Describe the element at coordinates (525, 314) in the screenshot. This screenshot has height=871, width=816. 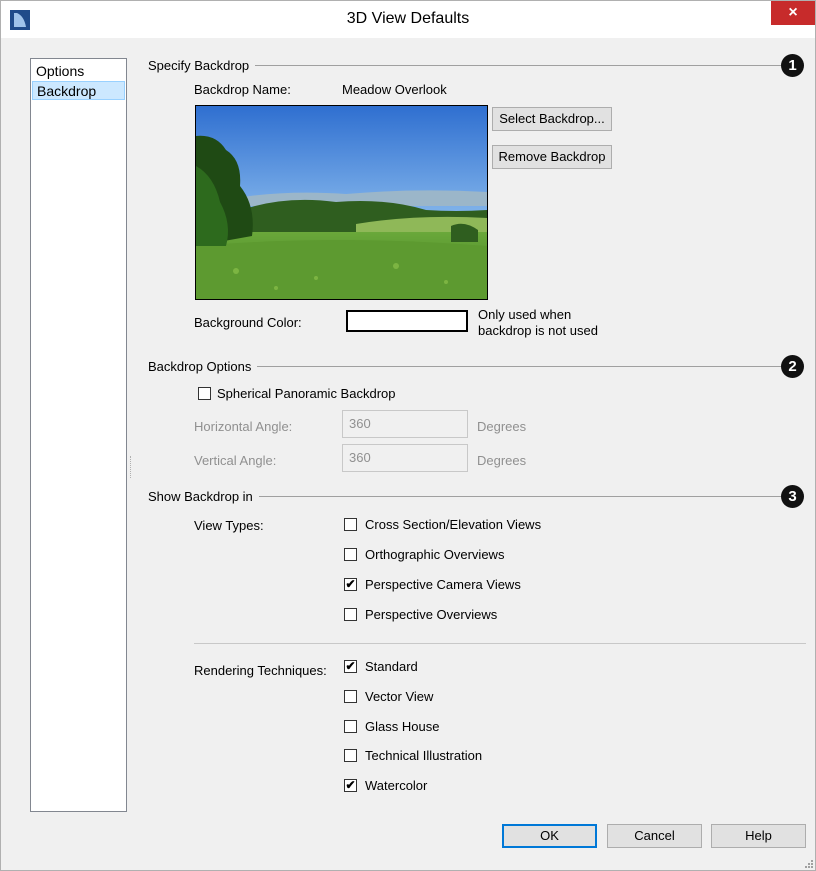
I see `background-note-line-1: Only used when` at that location.